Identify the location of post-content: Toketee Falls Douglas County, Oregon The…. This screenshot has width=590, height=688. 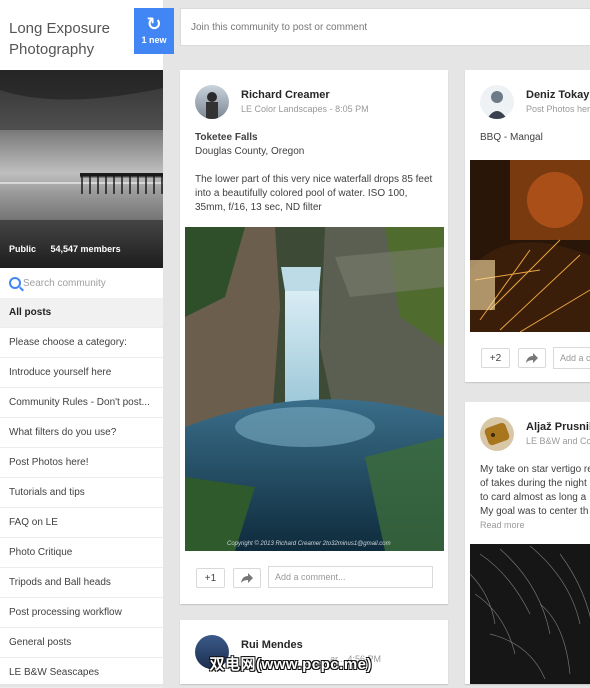
(315, 173).